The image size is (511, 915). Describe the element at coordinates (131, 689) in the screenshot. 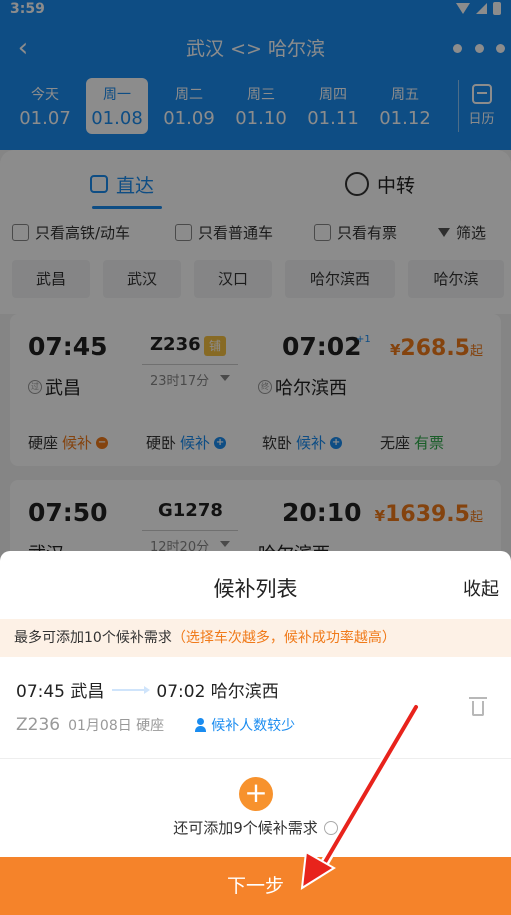

I see `arrow-right-icon` at that location.